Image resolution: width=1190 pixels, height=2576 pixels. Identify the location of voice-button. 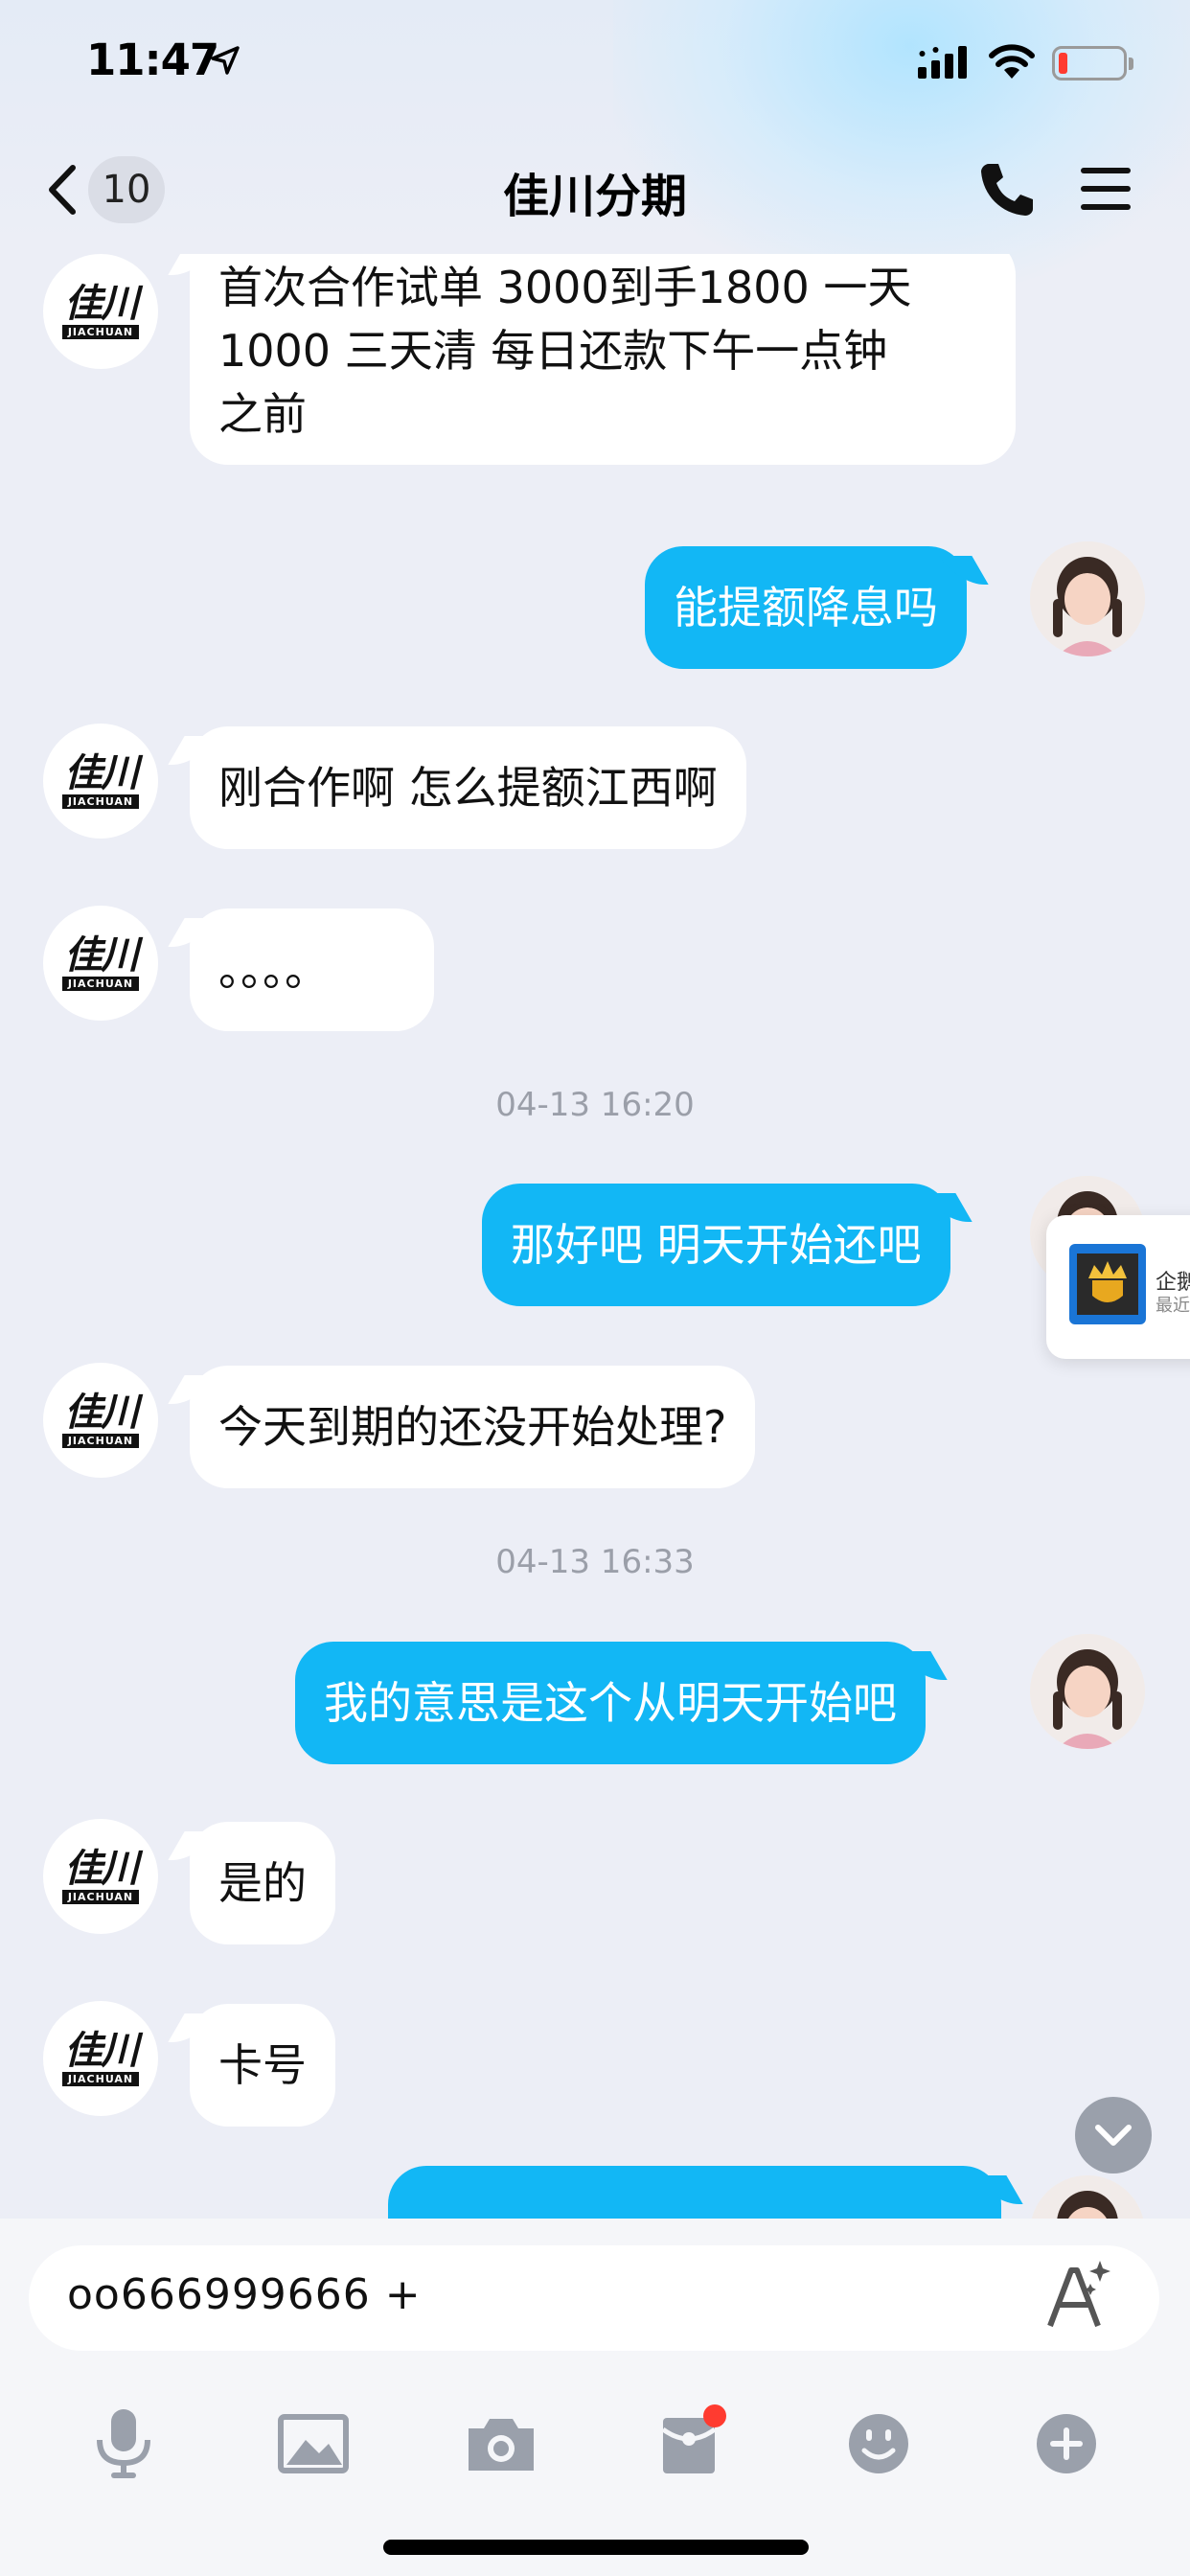
(124, 2444).